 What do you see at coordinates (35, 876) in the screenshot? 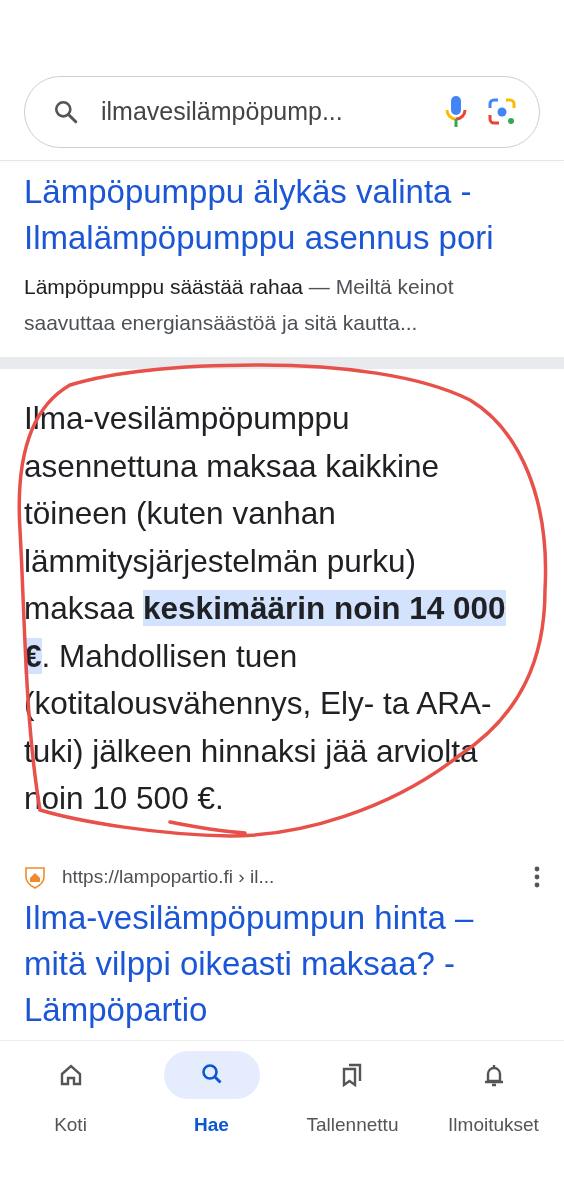
I see `site-logo-icon` at bounding box center [35, 876].